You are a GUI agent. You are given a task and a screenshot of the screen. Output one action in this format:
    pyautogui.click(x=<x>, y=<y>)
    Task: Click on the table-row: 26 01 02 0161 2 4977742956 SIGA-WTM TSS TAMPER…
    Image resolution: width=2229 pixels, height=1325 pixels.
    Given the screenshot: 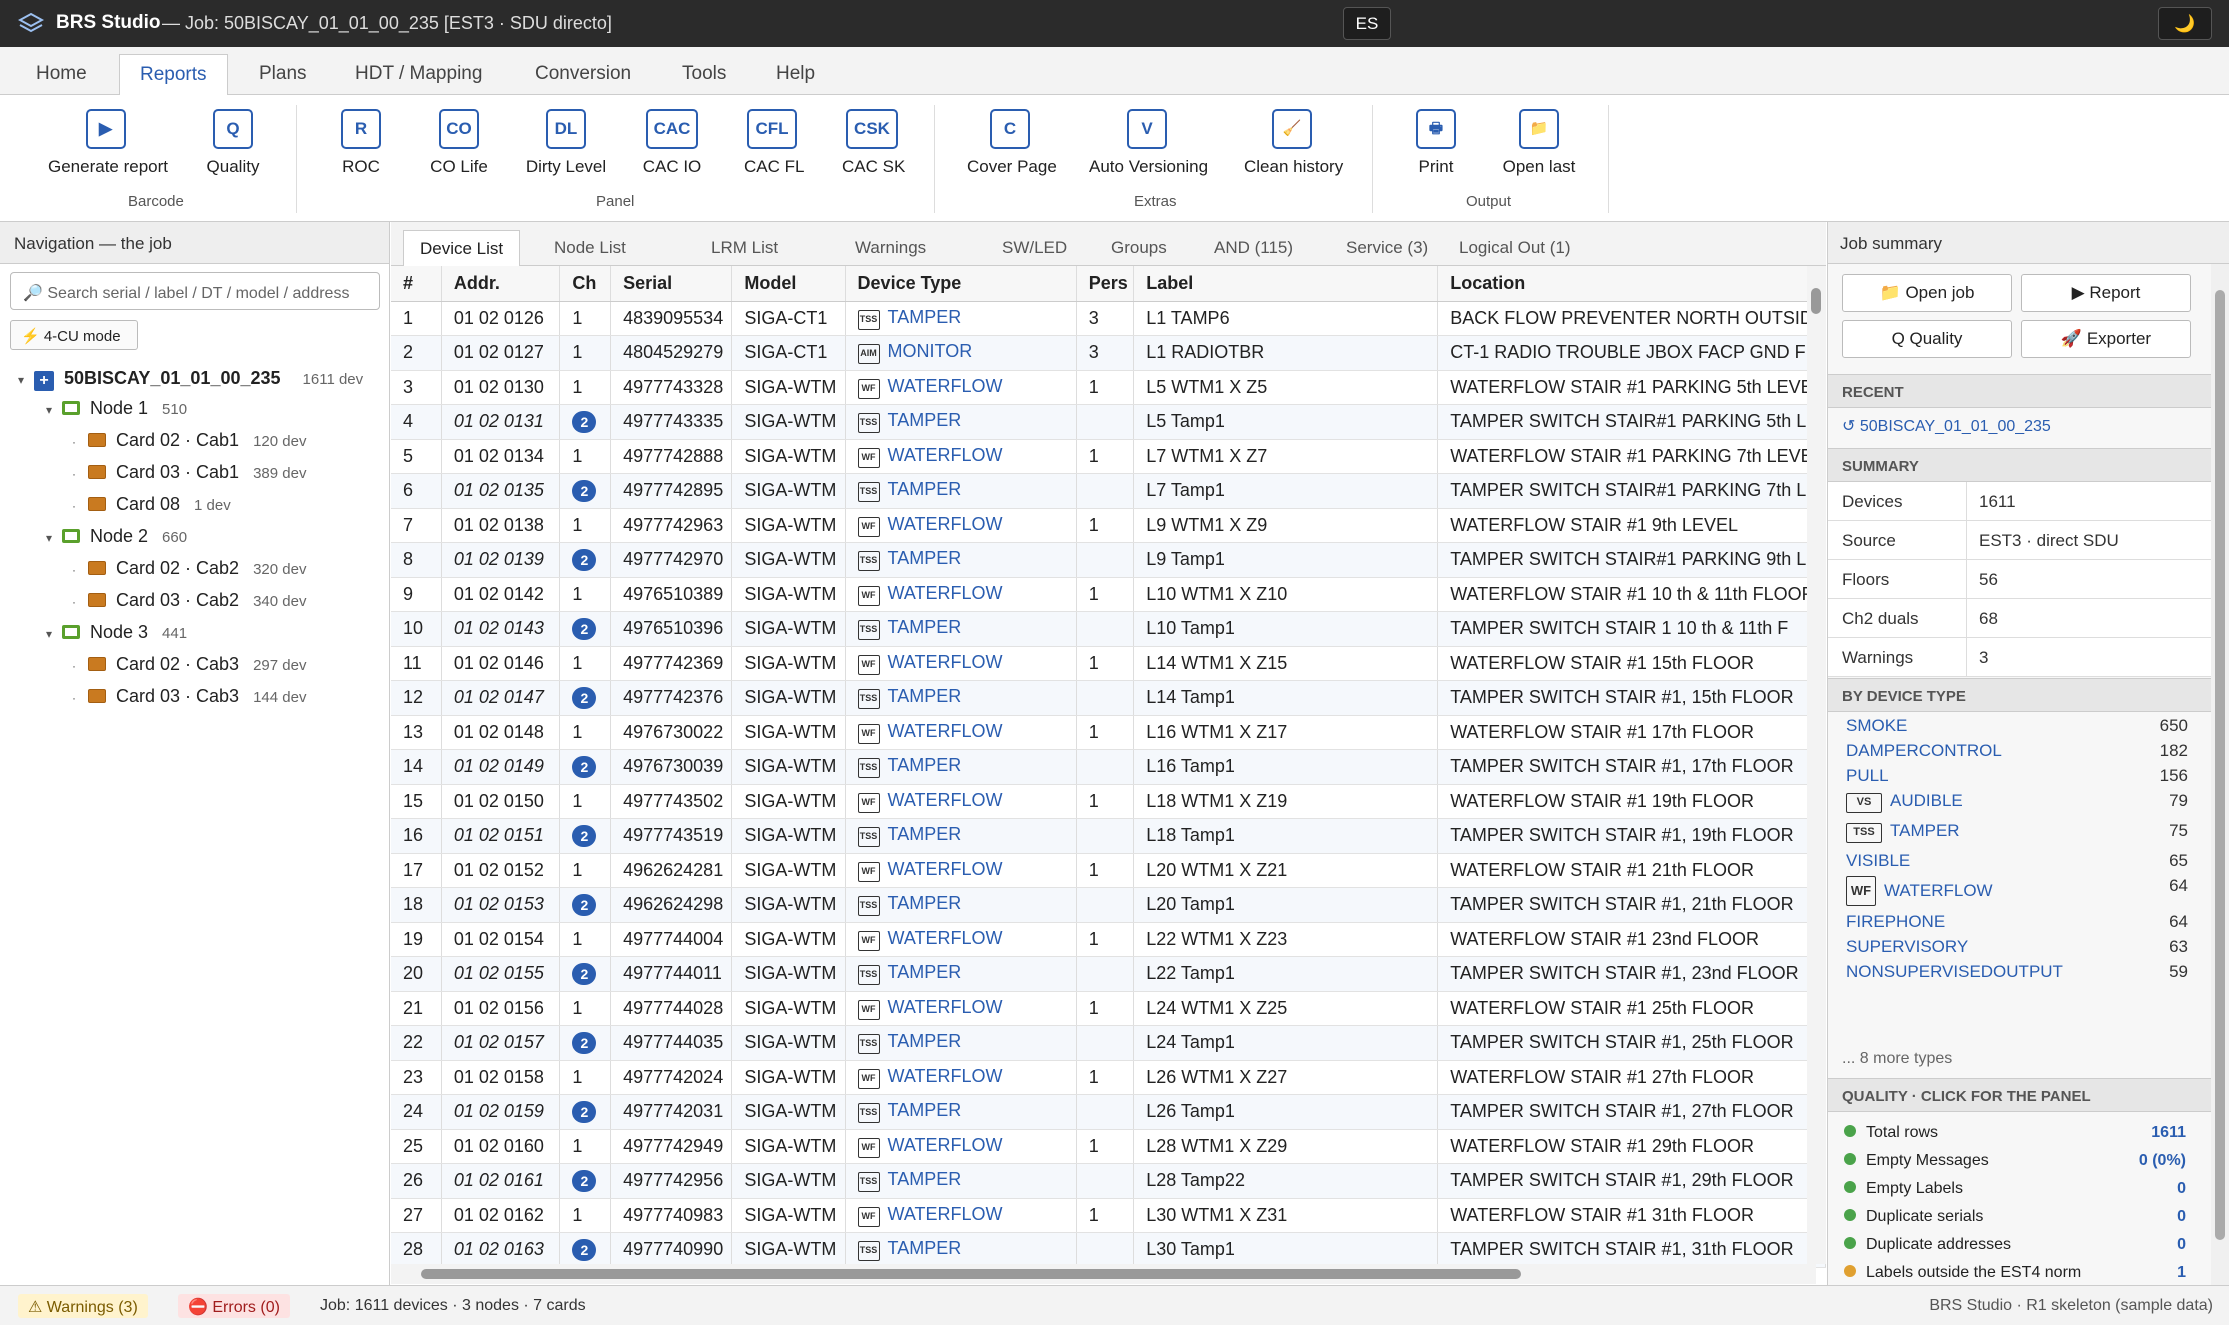 What is the action you would take?
    pyautogui.click(x=1108, y=1181)
    